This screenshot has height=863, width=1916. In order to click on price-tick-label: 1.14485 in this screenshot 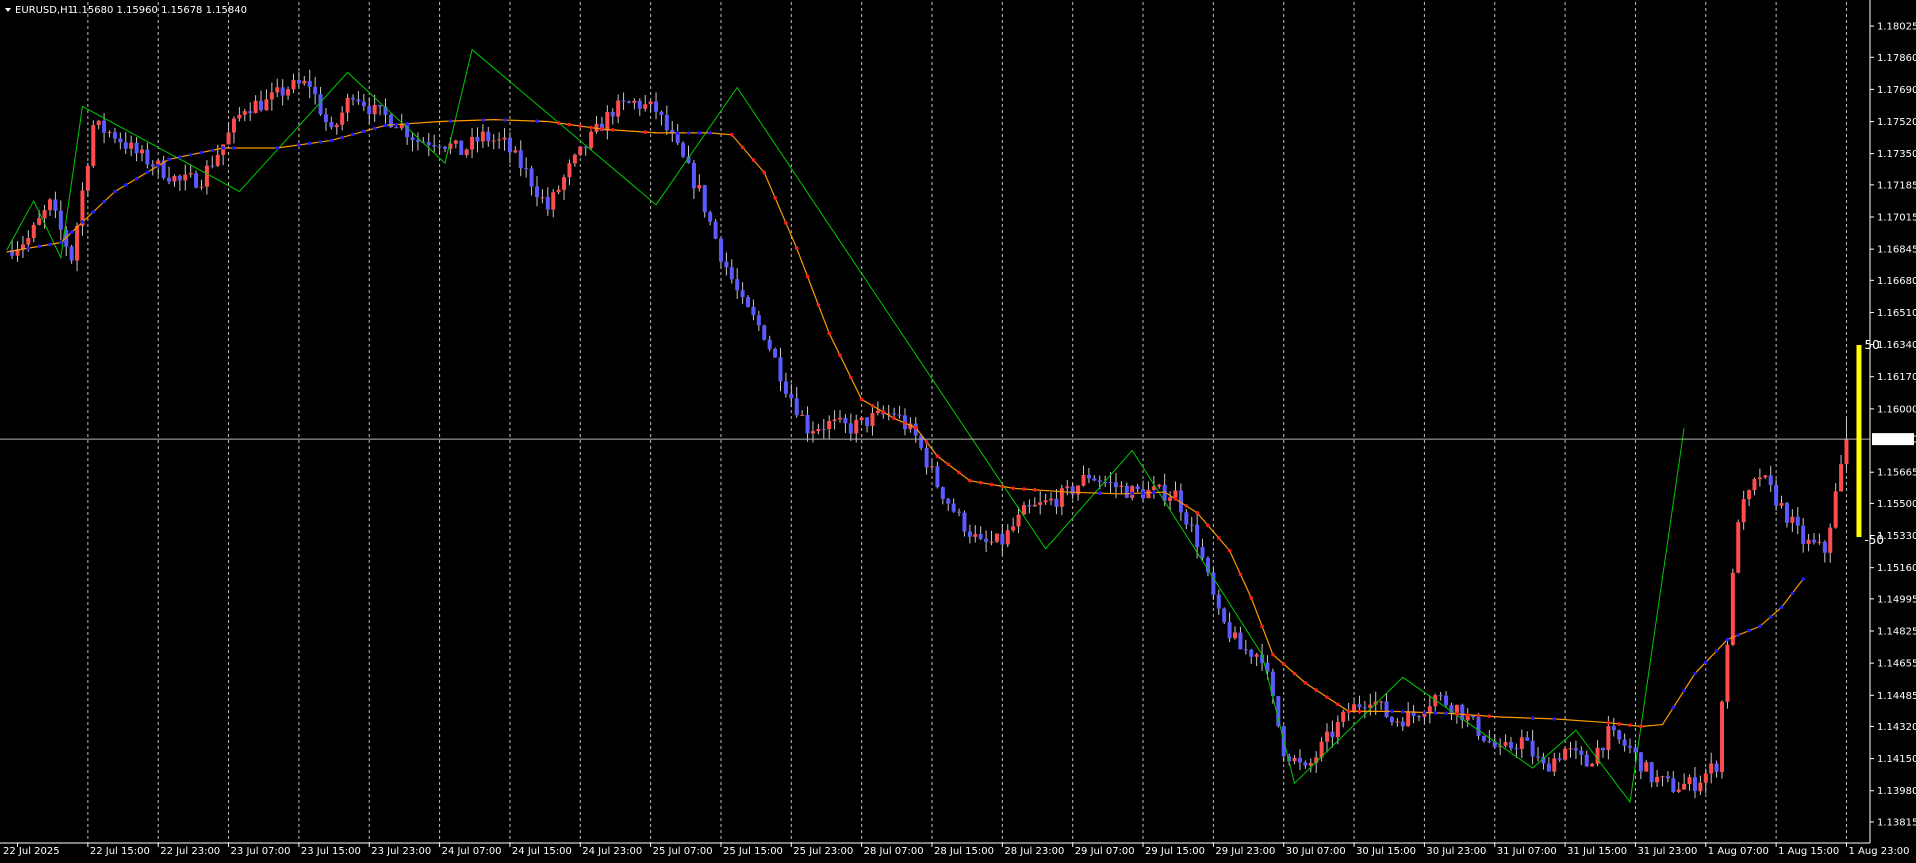, I will do `click(1896, 696)`.